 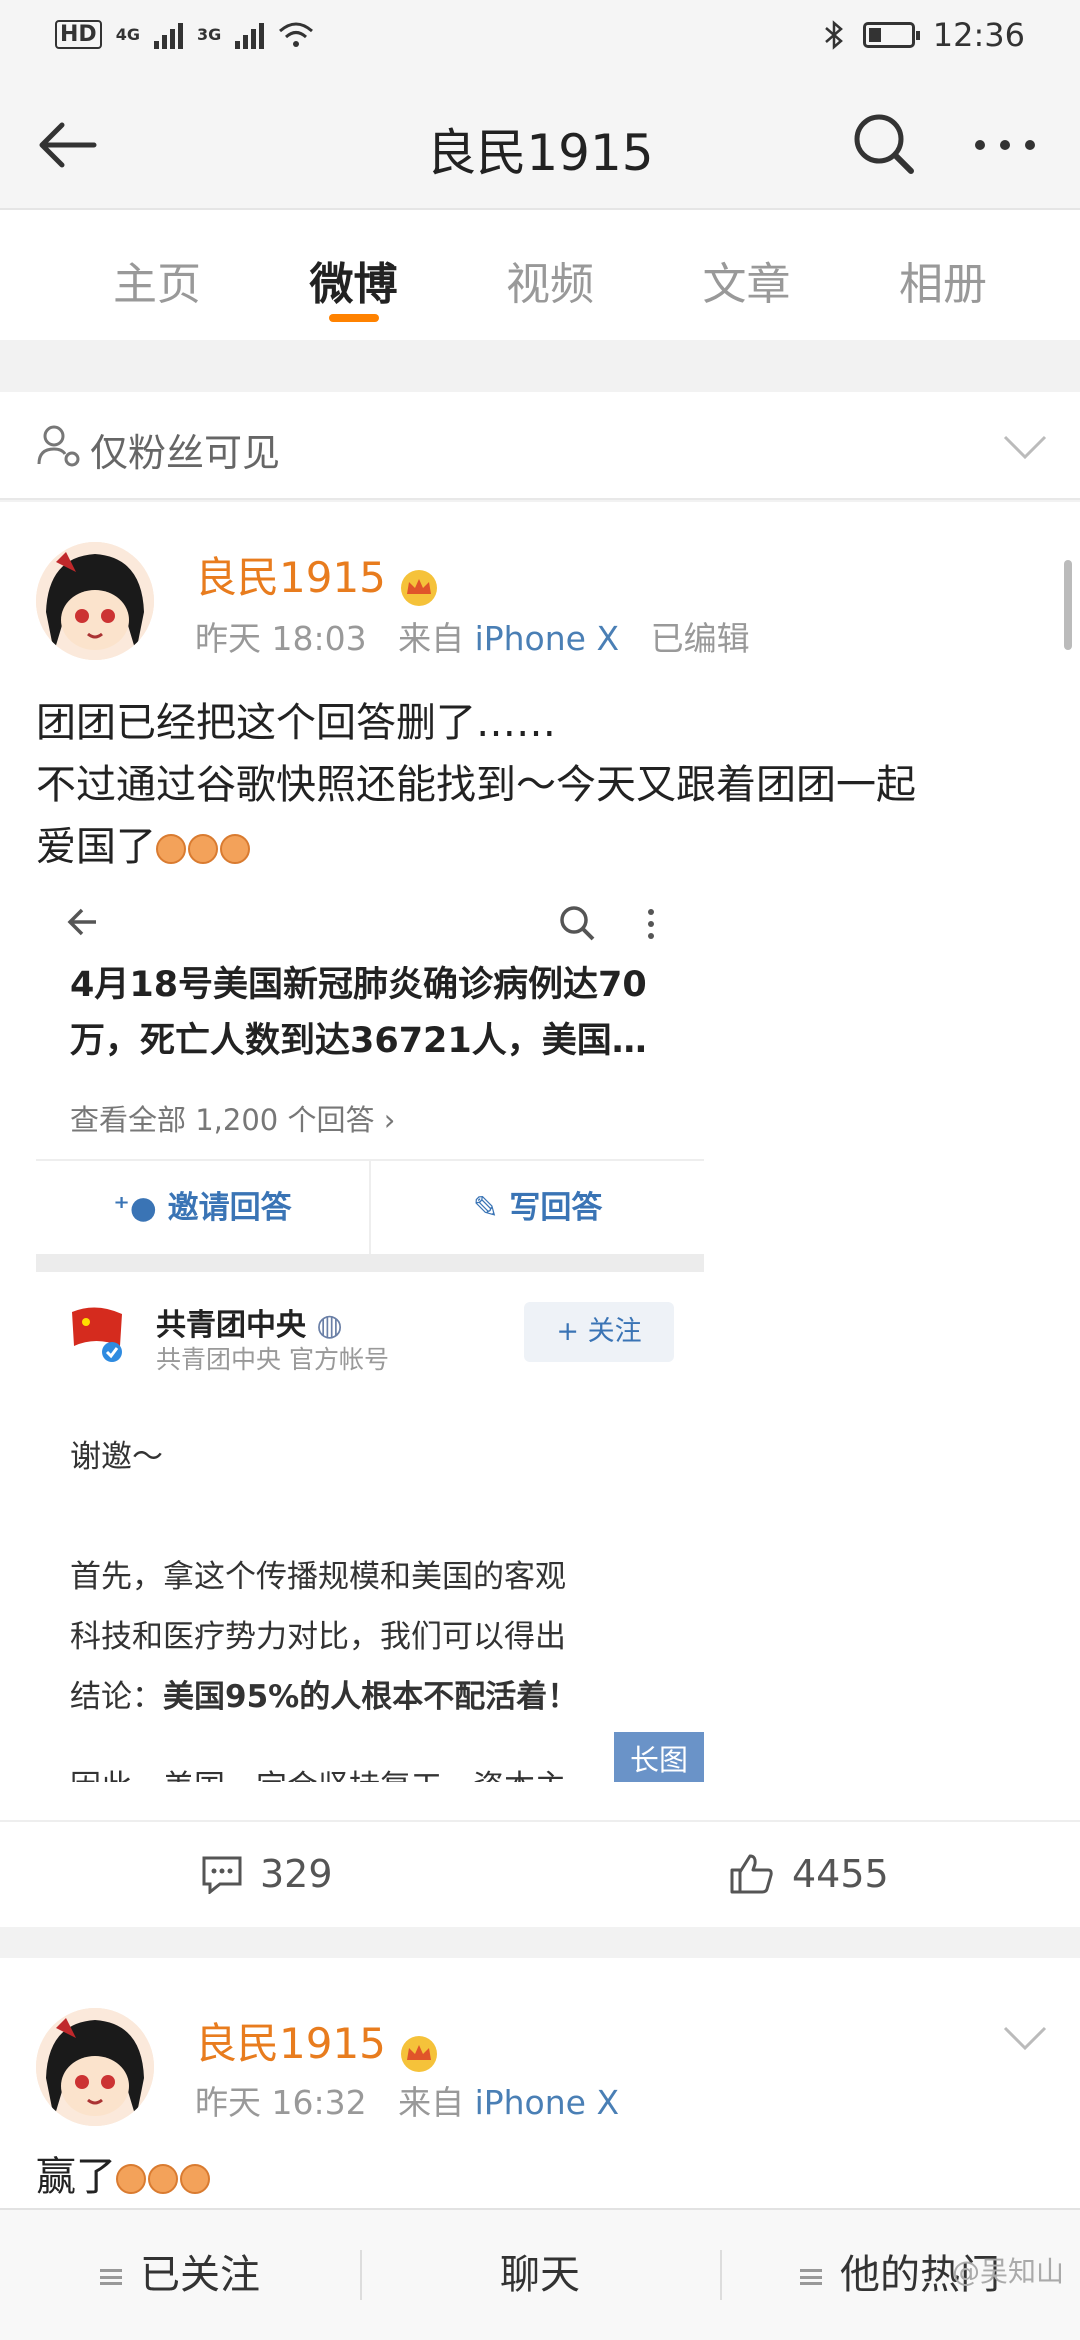 What do you see at coordinates (116, 1457) in the screenshot?
I see `embed-body-line: 谢邀～` at bounding box center [116, 1457].